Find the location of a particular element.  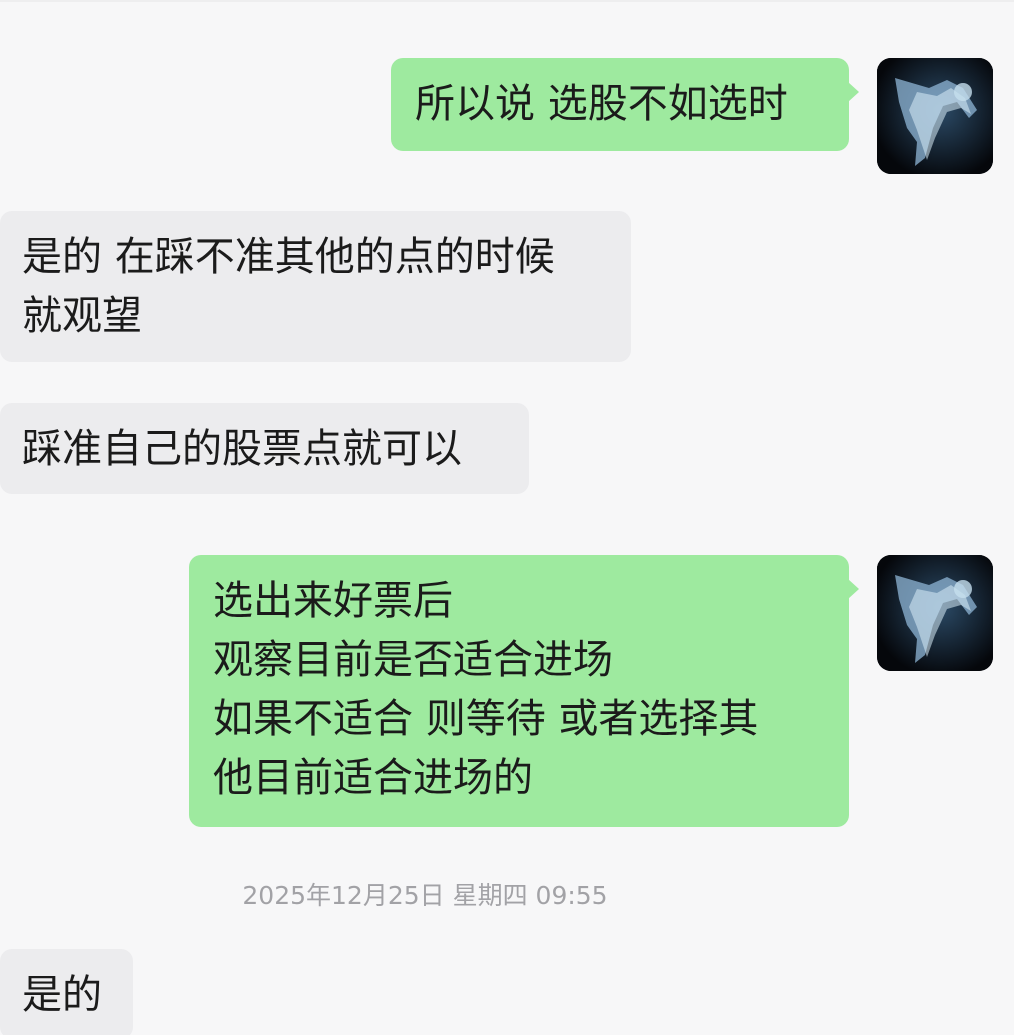

message-bubble-incoming: 是的 在踩不准其他的点的时候 就观望 is located at coordinates (315, 286).